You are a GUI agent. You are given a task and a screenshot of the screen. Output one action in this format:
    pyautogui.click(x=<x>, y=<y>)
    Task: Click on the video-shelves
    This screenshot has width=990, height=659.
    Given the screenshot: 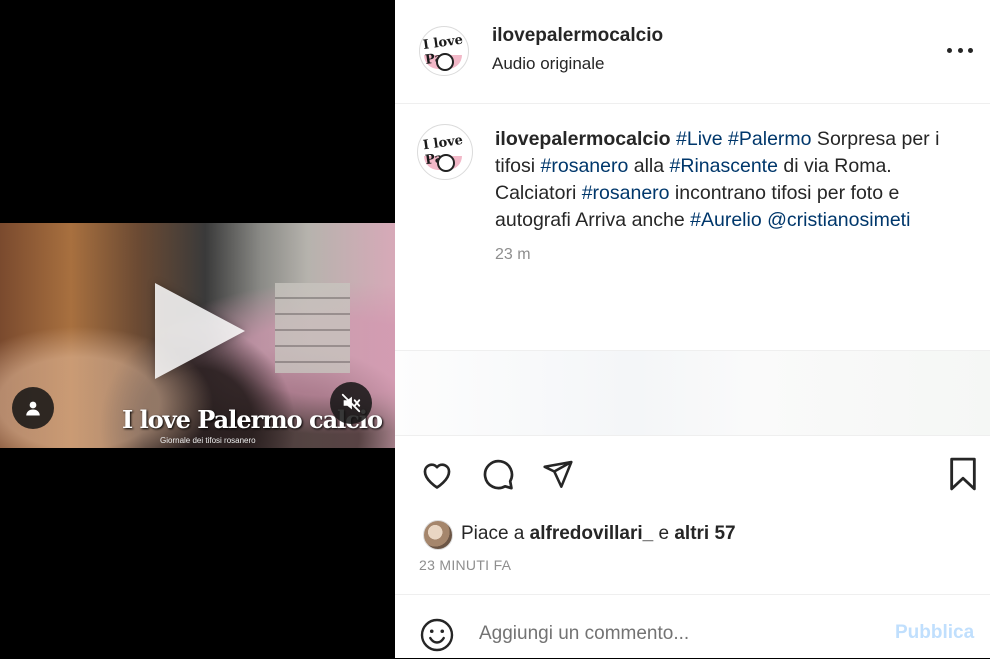 What is the action you would take?
    pyautogui.click(x=312, y=328)
    